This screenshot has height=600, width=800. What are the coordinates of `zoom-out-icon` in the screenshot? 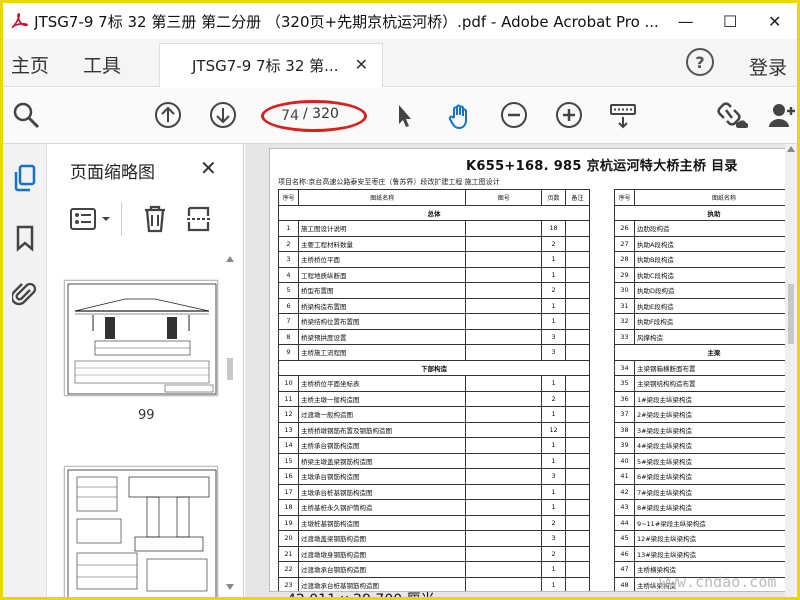 It's located at (514, 115).